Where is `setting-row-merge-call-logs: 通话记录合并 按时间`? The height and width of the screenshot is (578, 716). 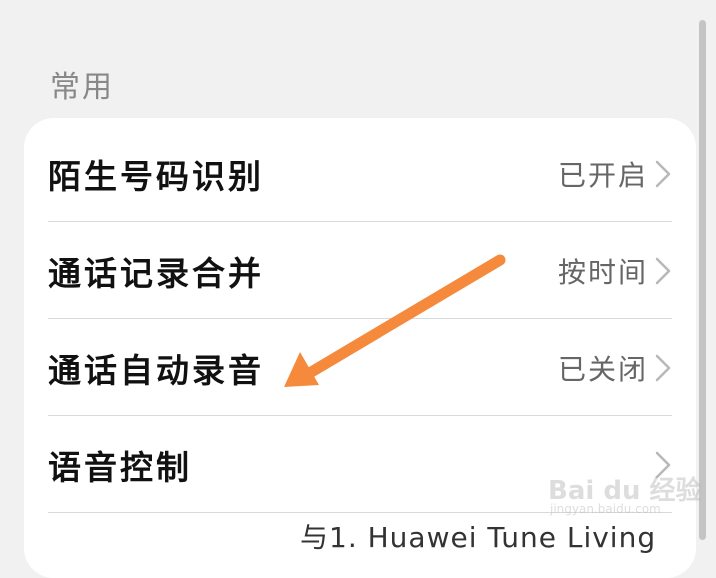
setting-row-merge-call-logs: 通话记录合并 按时间 is located at coordinates (360, 271).